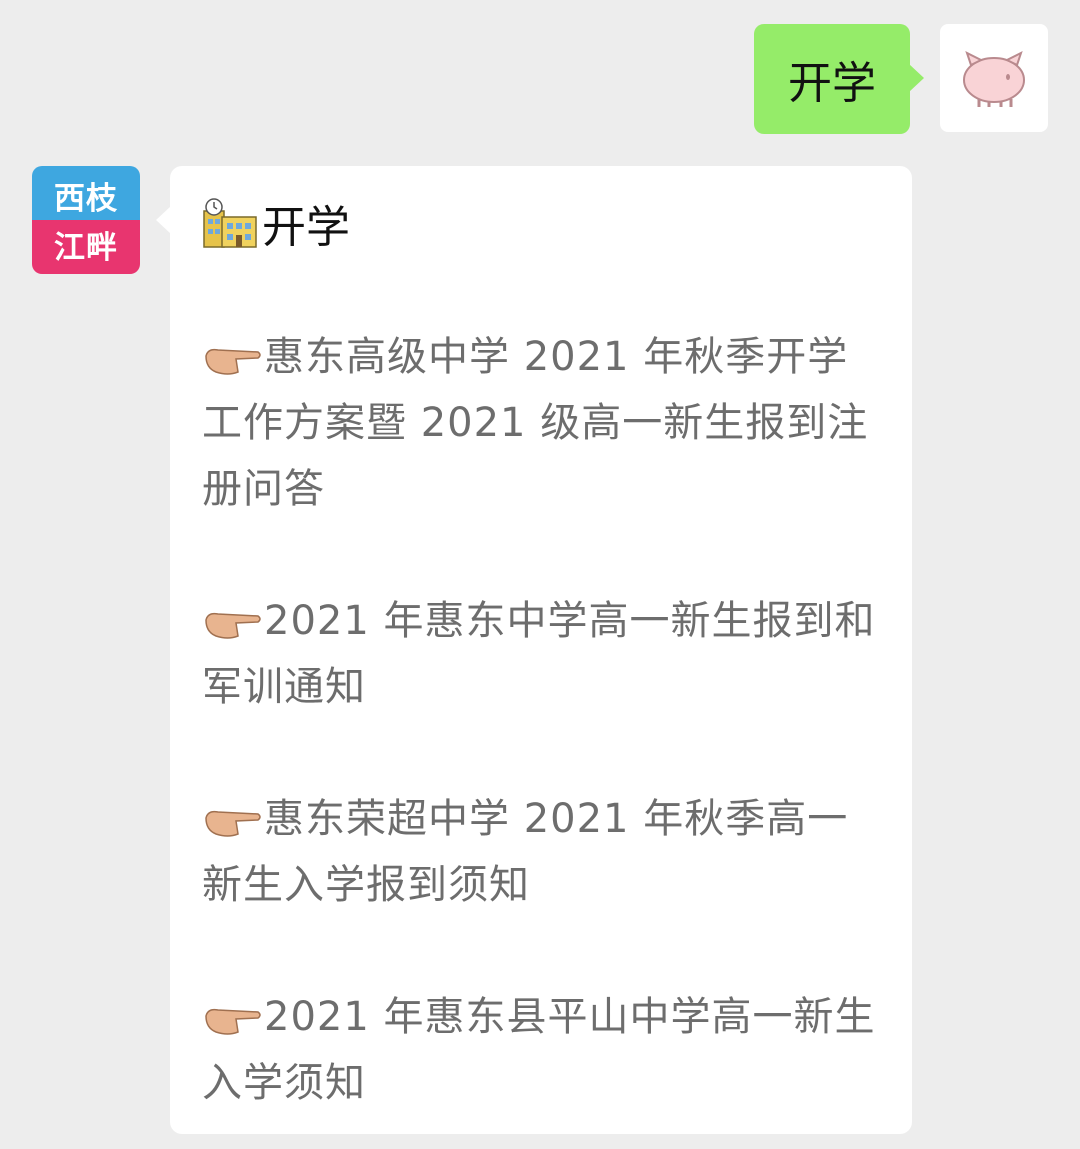 This screenshot has height=1149, width=1080. I want to click on user-avatar, so click(994, 78).